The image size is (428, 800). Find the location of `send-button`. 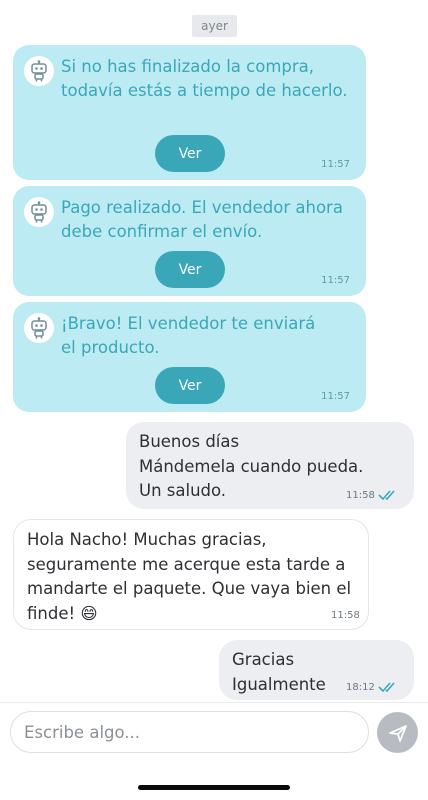

send-button is located at coordinates (397, 732).